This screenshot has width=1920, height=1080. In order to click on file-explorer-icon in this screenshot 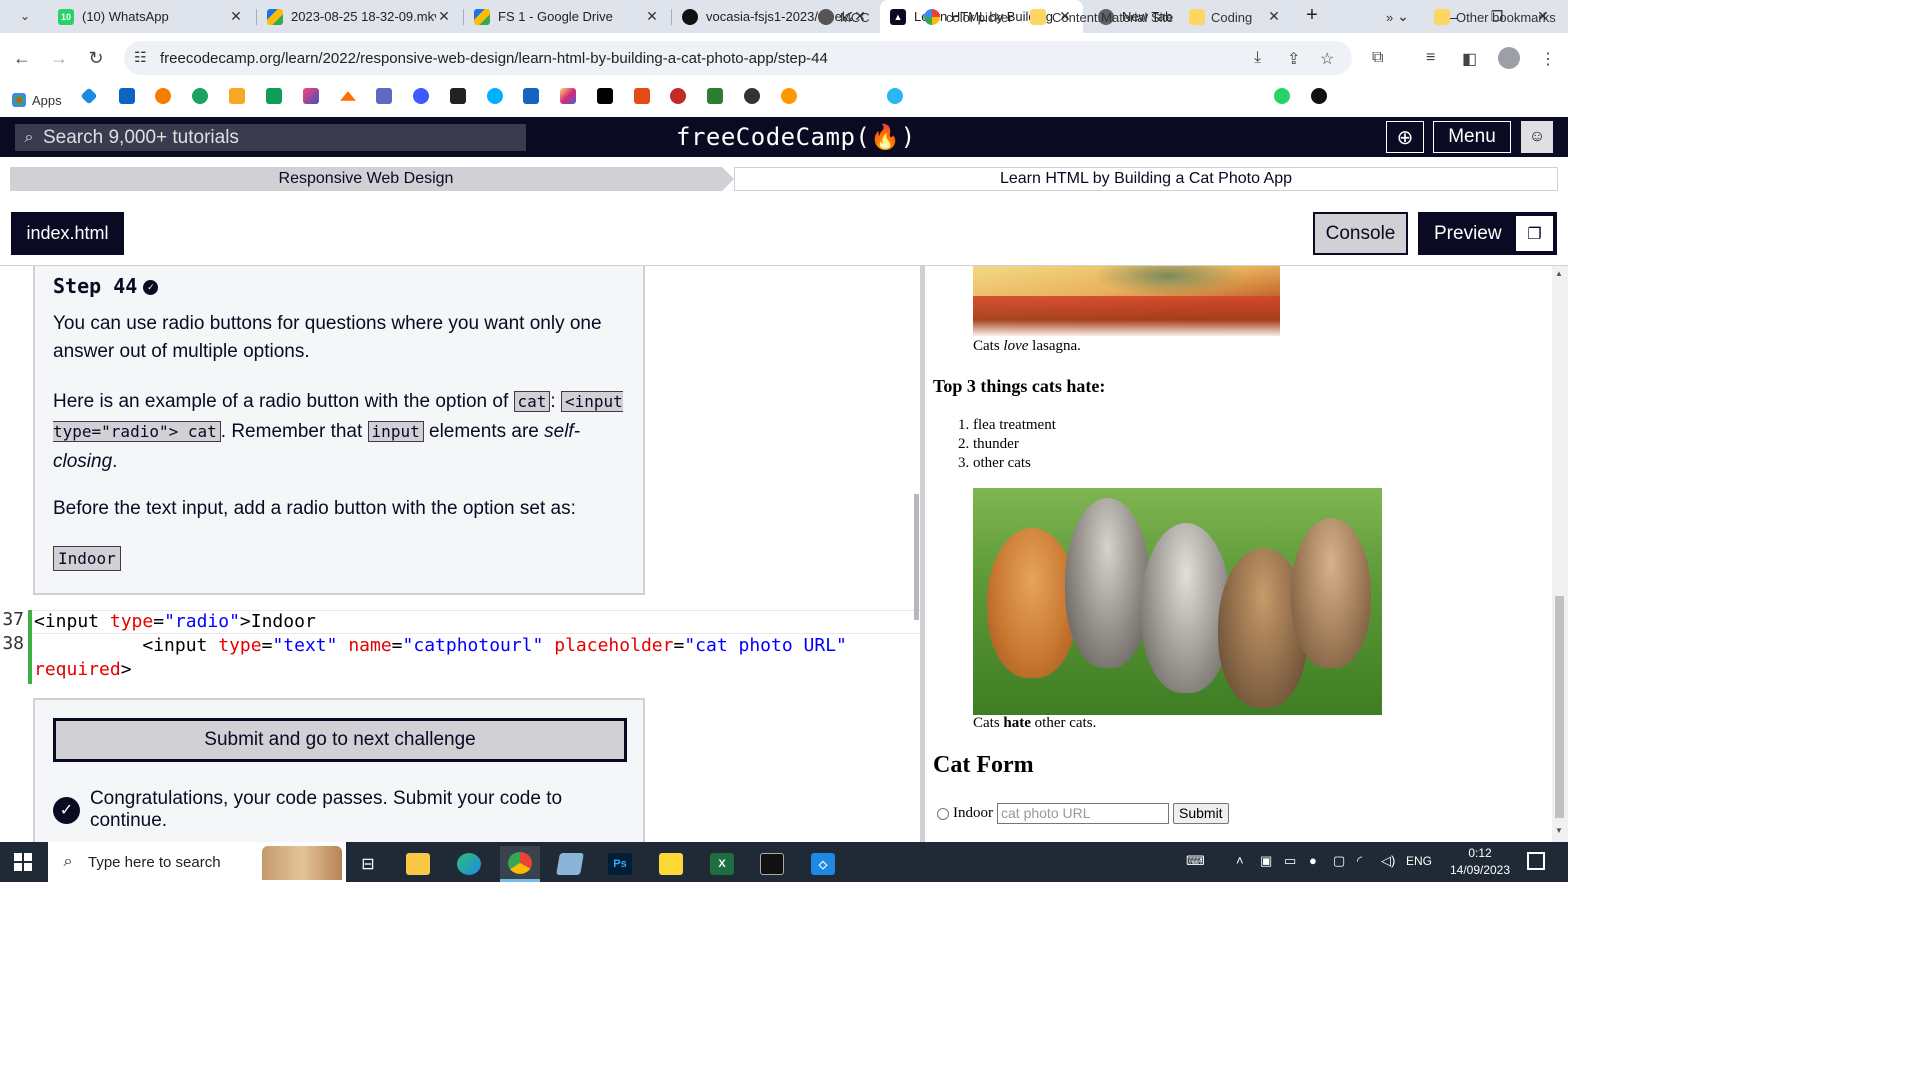, I will do `click(418, 864)`.